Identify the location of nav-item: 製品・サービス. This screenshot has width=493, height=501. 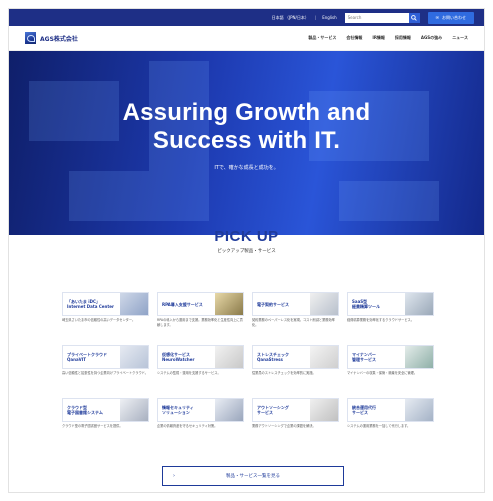
(322, 38).